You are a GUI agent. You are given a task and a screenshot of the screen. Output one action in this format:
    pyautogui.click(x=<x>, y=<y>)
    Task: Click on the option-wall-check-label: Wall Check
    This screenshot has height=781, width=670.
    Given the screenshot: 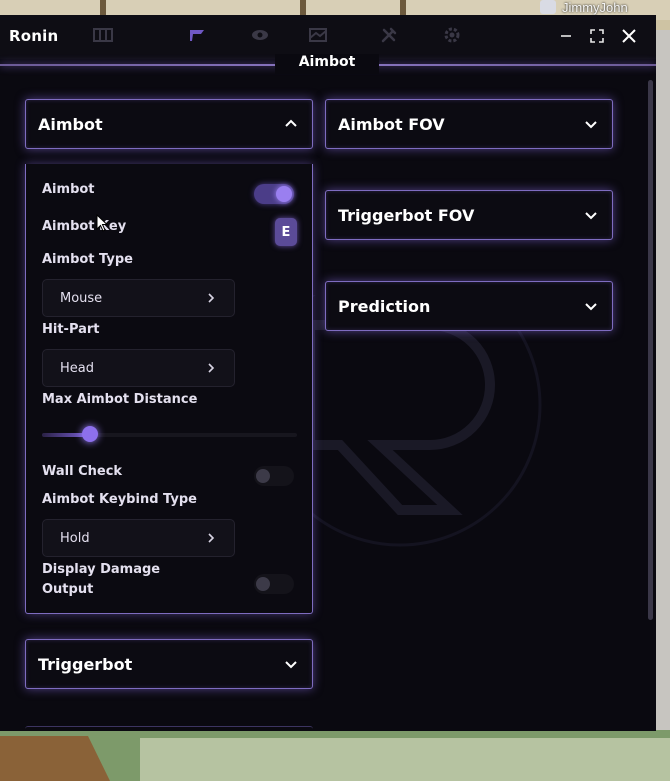 What is the action you would take?
    pyautogui.click(x=82, y=471)
    